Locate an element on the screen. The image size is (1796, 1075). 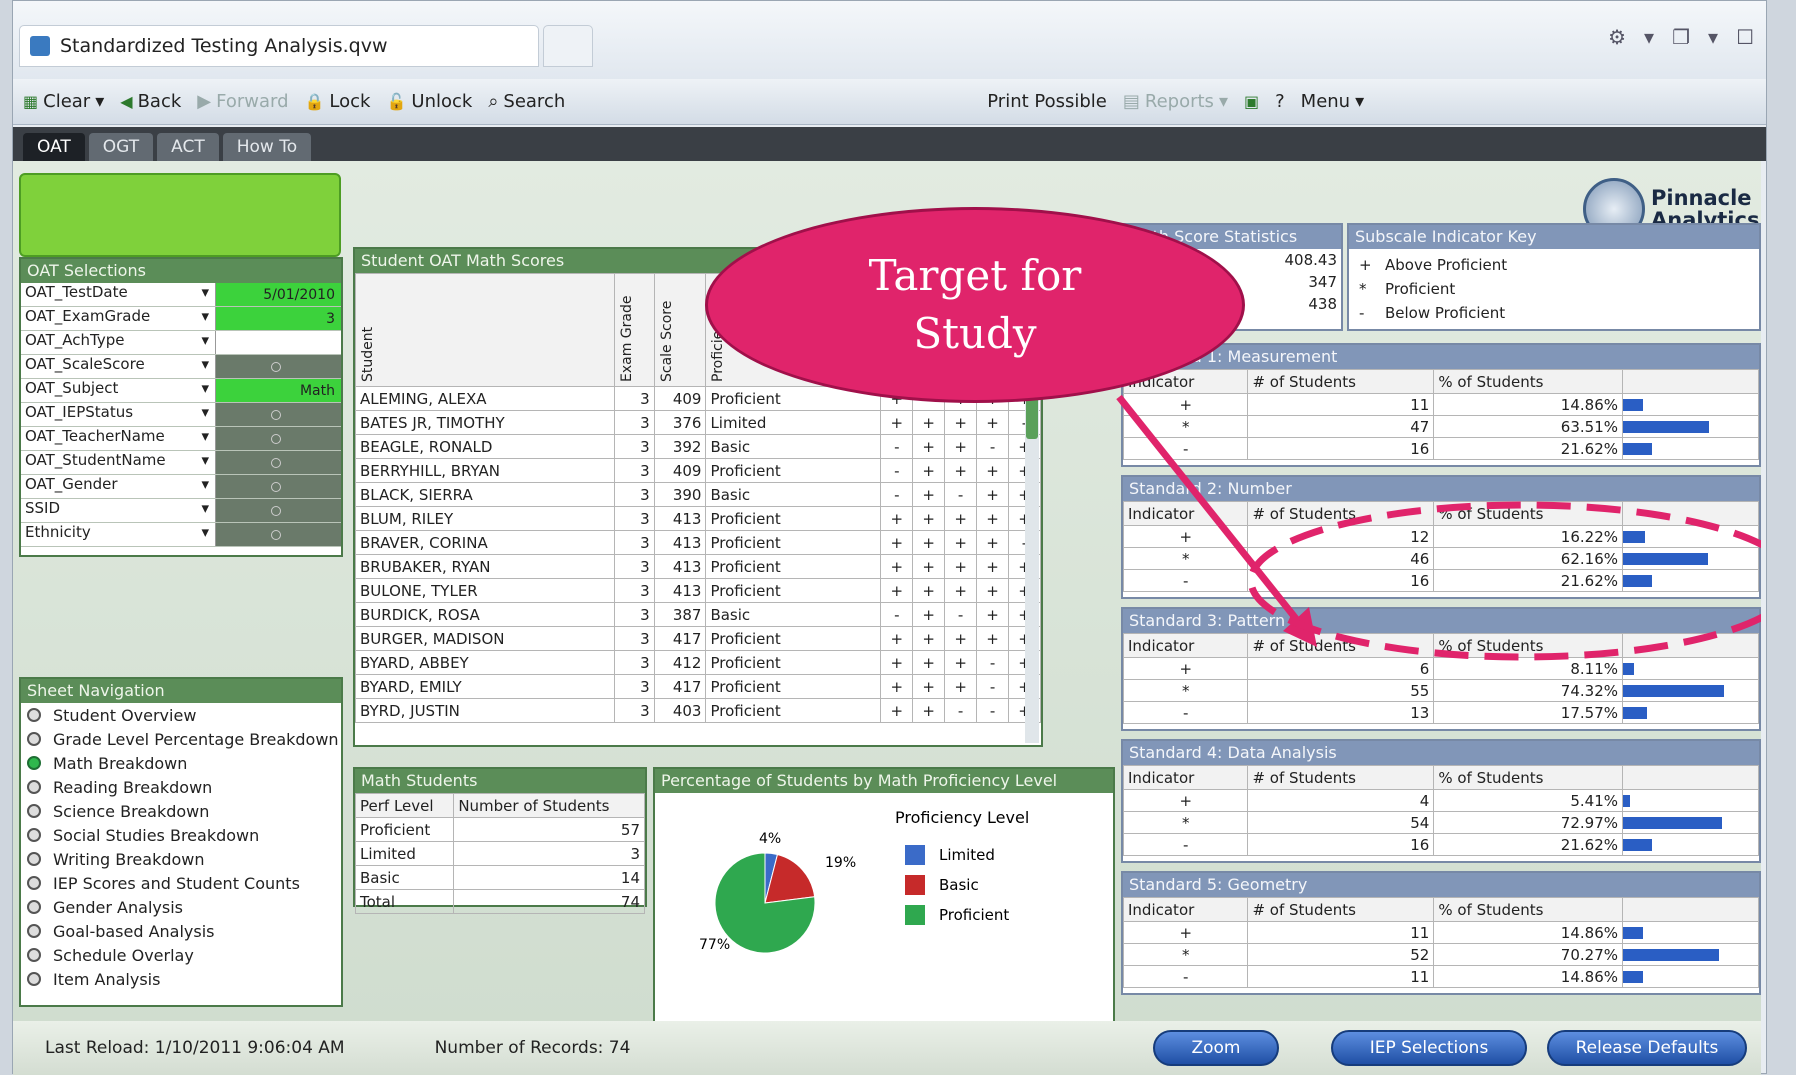
sheet-nav-item: Grade Level Percentage Breakdown is located at coordinates (181, 739).